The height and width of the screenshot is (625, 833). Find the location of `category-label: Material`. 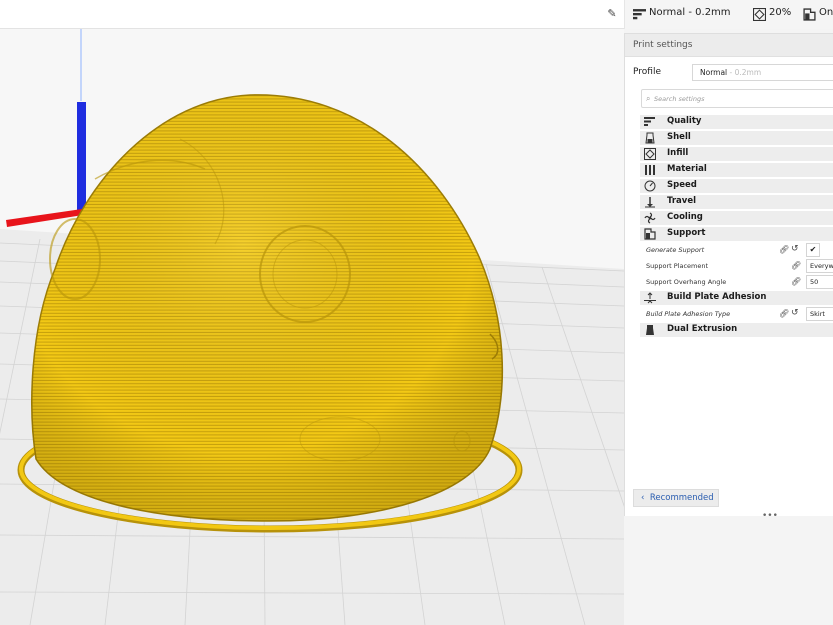

category-label: Material is located at coordinates (687, 169).